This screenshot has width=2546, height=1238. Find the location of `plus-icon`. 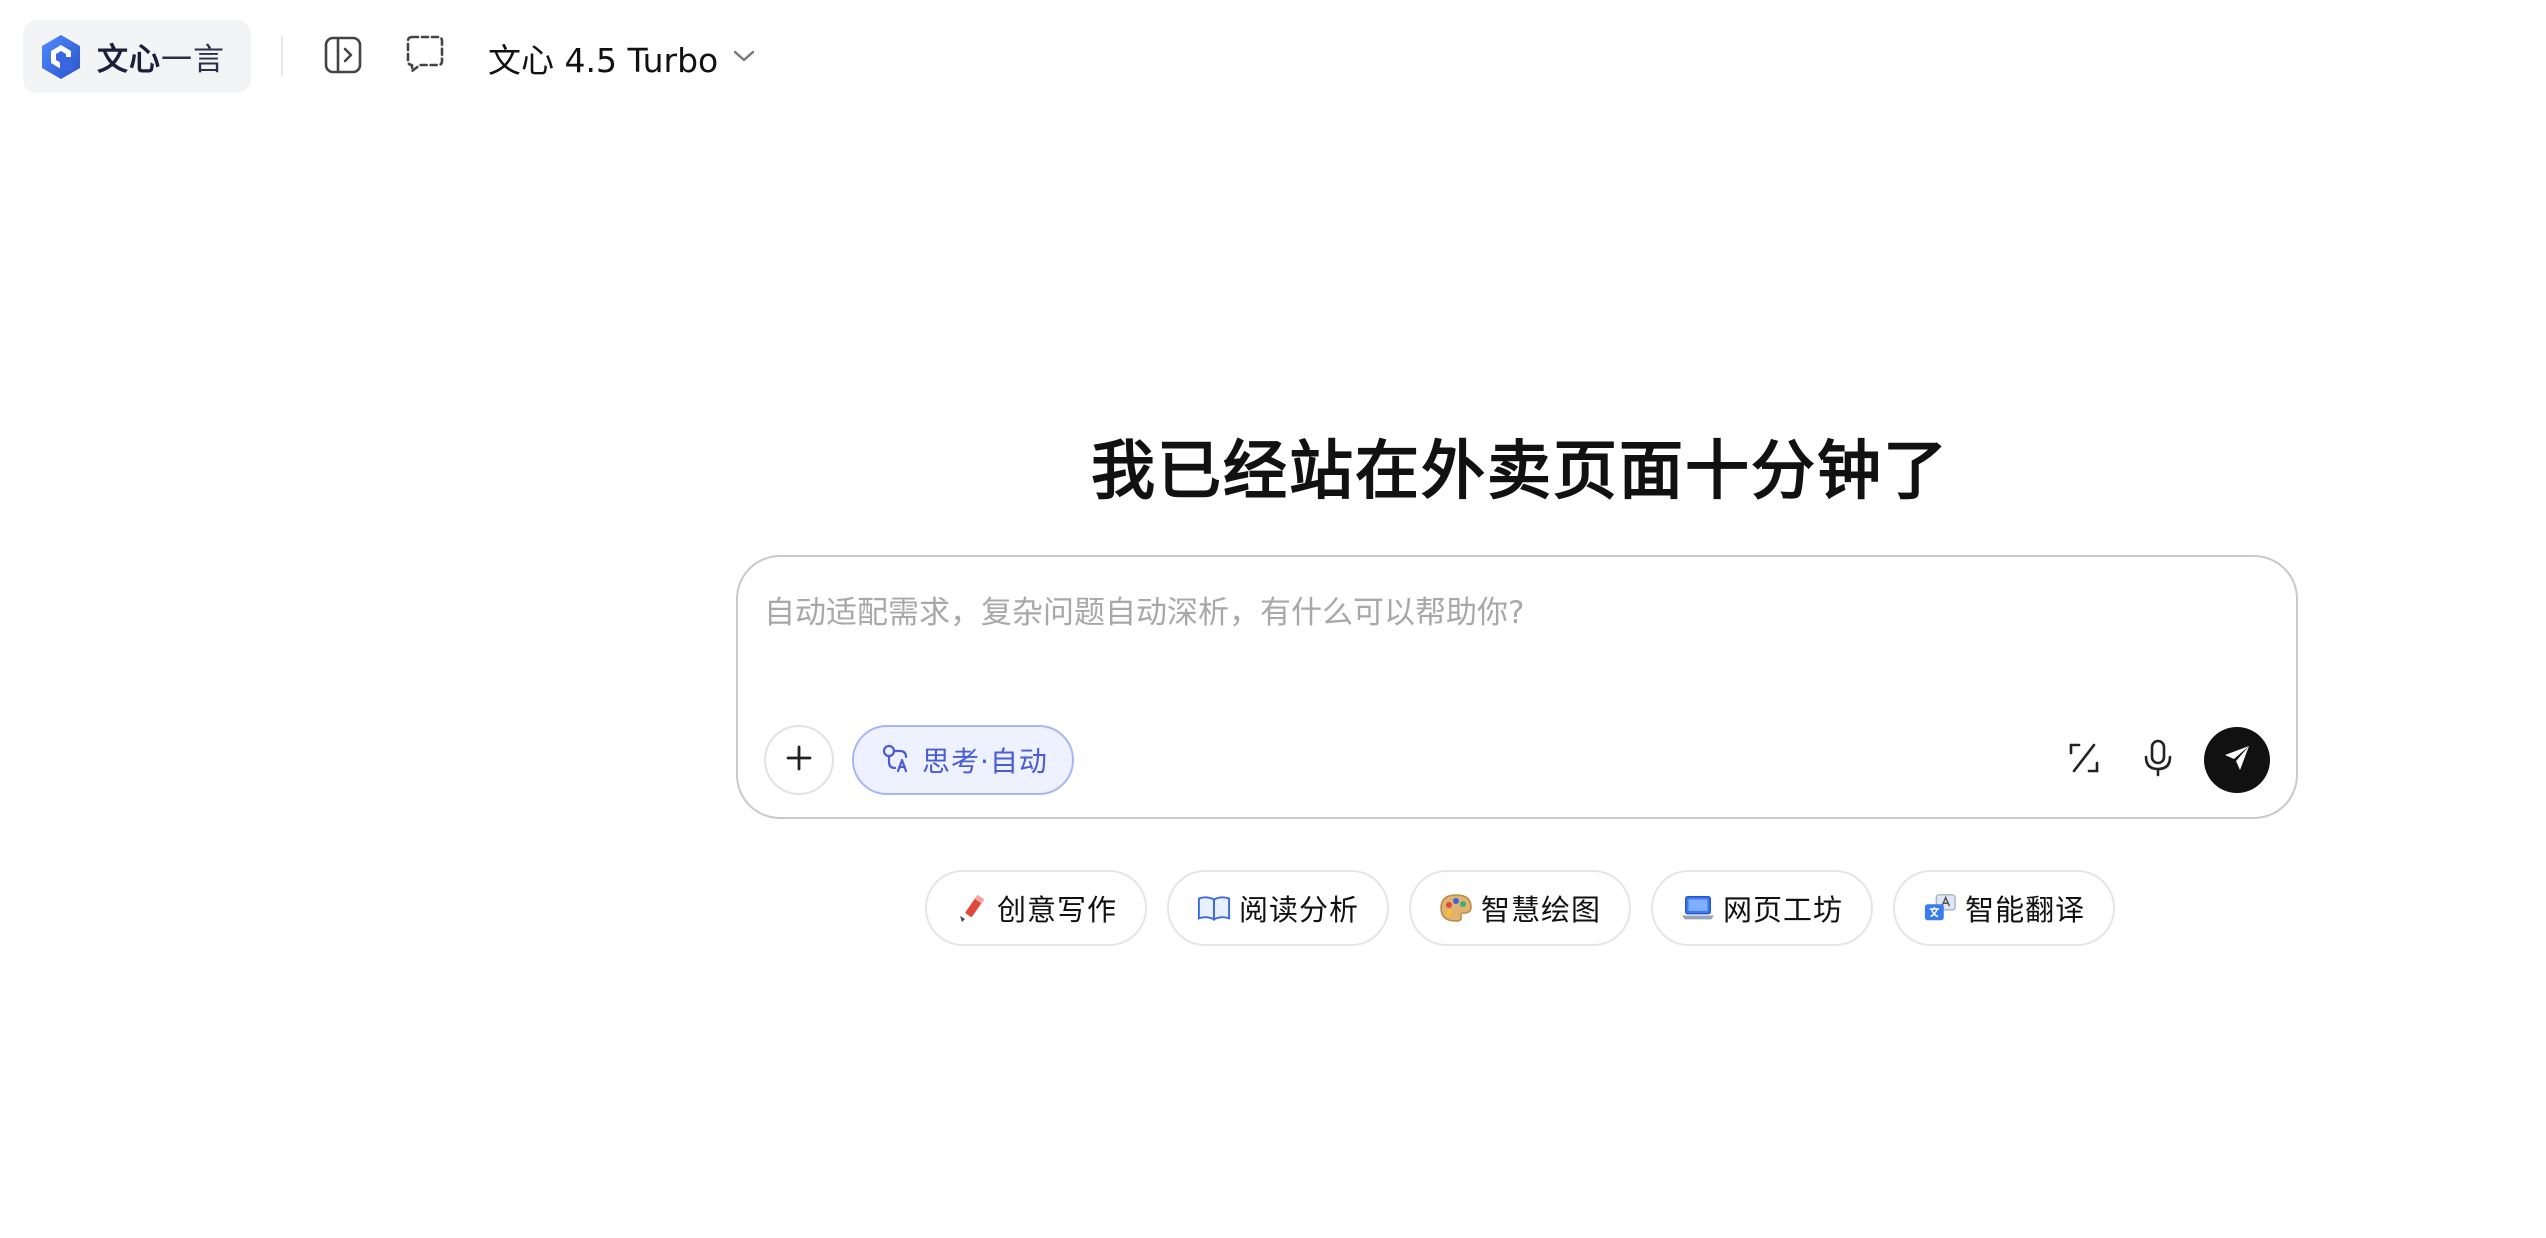

plus-icon is located at coordinates (799, 760).